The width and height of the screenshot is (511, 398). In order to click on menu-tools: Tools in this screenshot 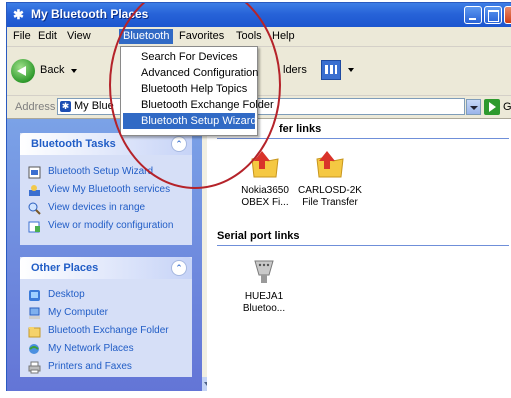, I will do `click(249, 36)`.